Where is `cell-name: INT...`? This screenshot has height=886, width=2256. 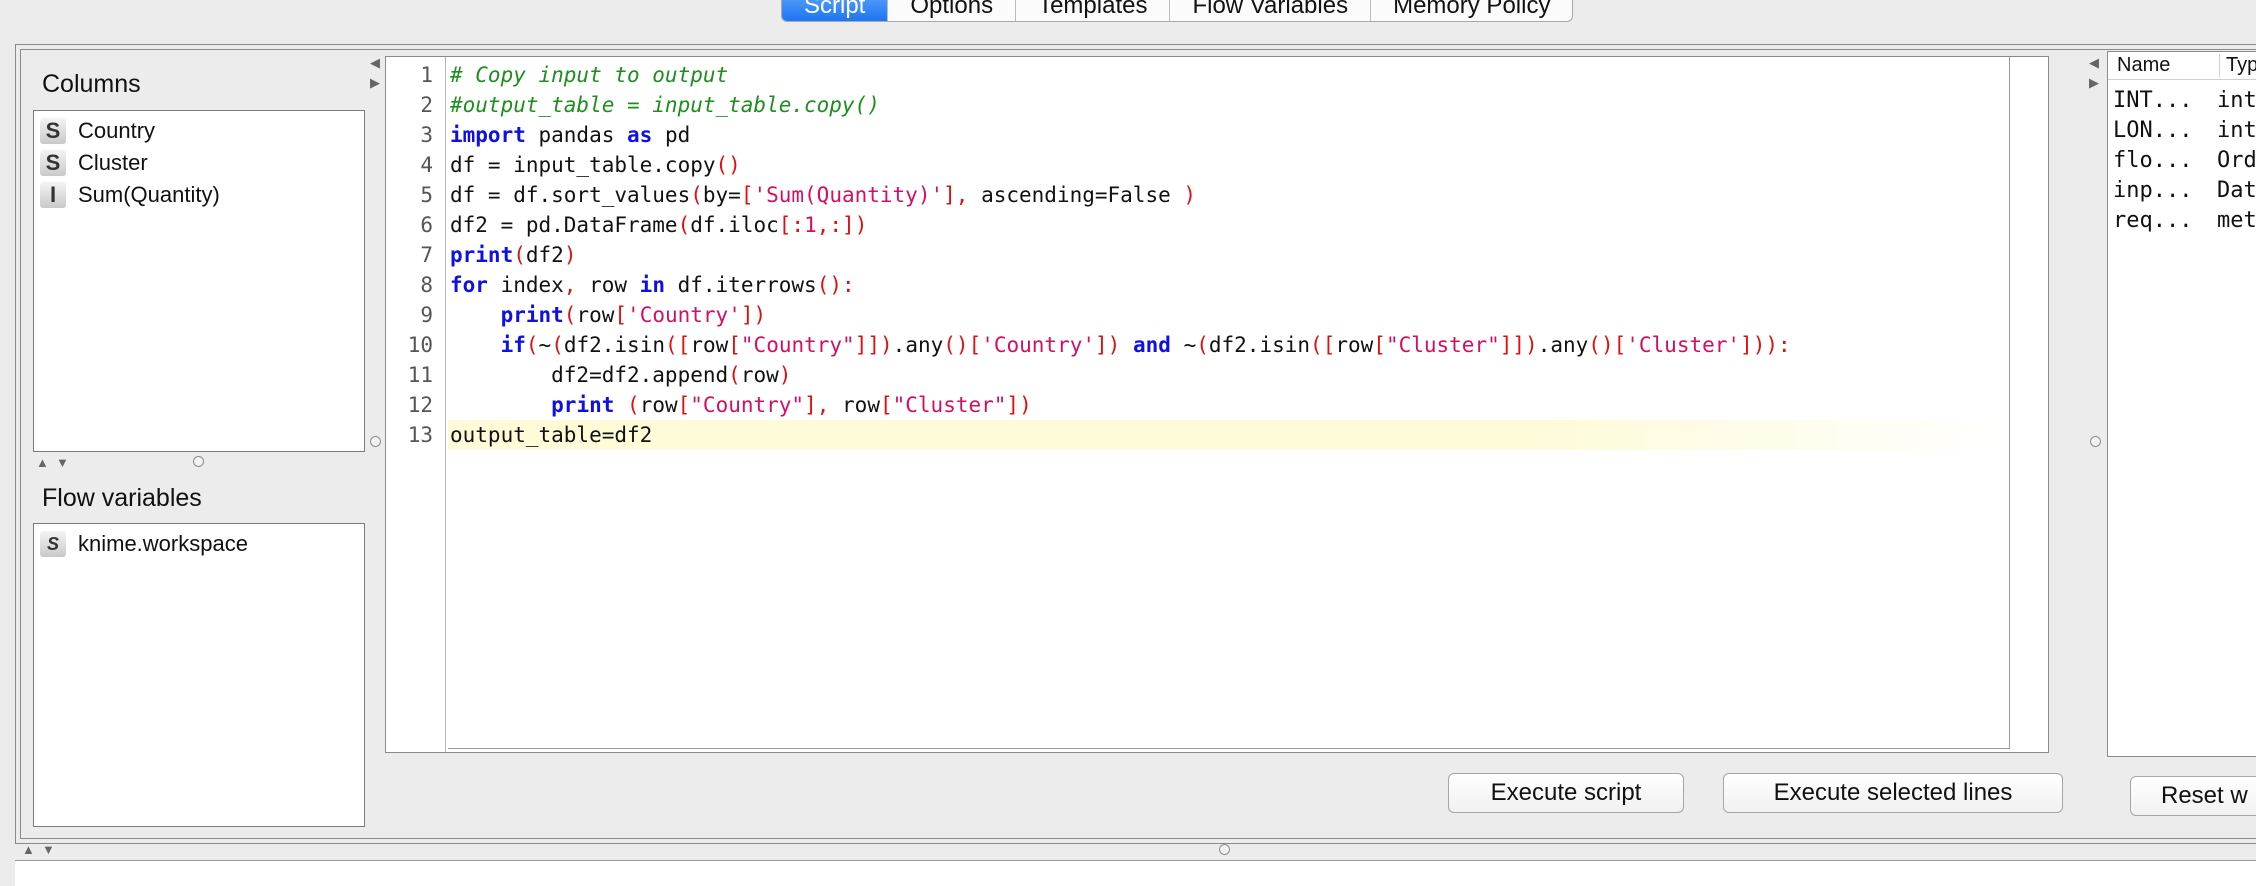 cell-name: INT... is located at coordinates (2153, 100).